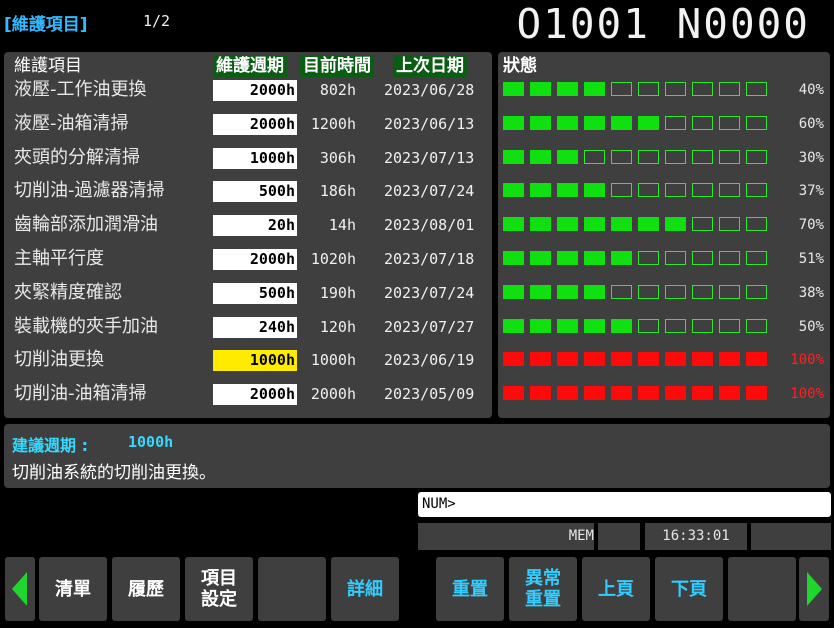  What do you see at coordinates (89, 191) in the screenshot?
I see `item-name: 切削油-過濾器清掃` at bounding box center [89, 191].